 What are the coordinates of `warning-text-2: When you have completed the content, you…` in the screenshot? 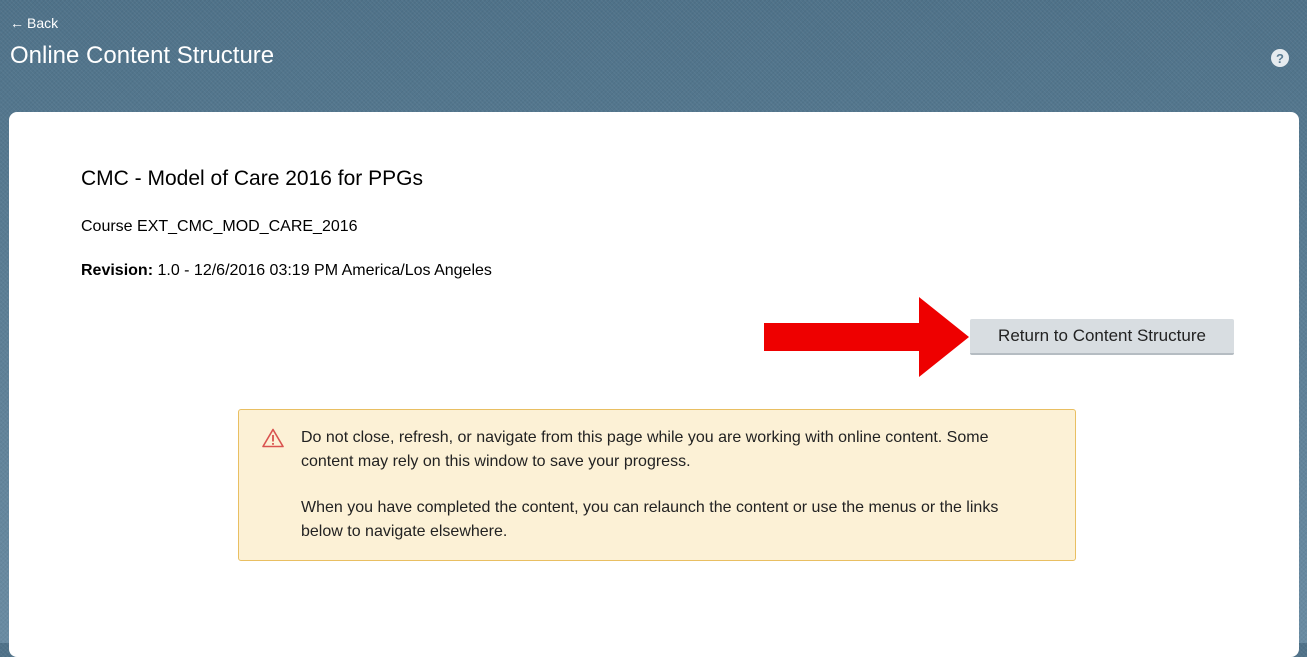 It's located at (650, 519).